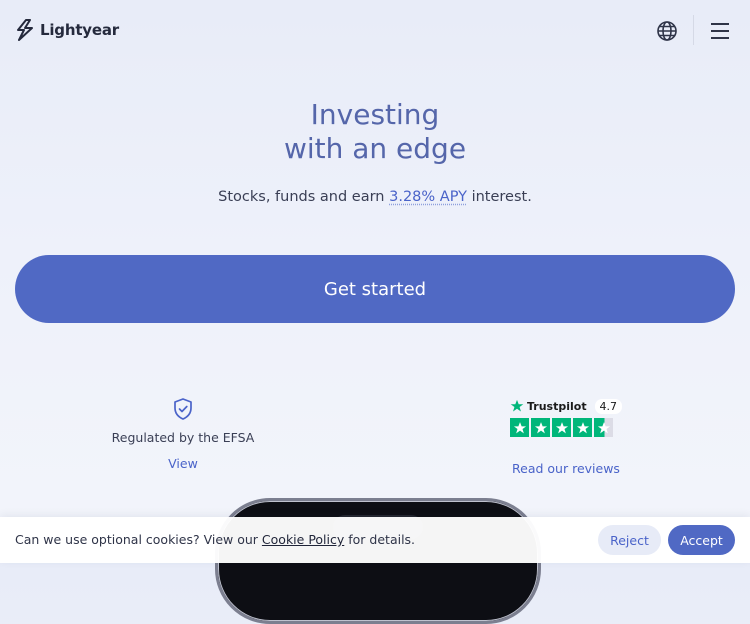 The width and height of the screenshot is (750, 624). I want to click on cookie-policy-link: Cookie Policy, so click(303, 539).